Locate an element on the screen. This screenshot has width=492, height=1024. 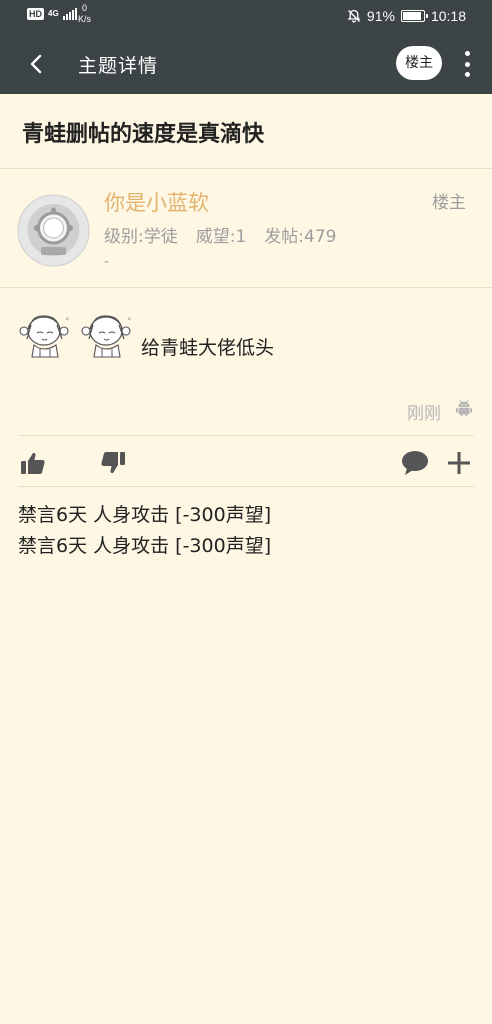
network-type: 4G is located at coordinates (53, 13).